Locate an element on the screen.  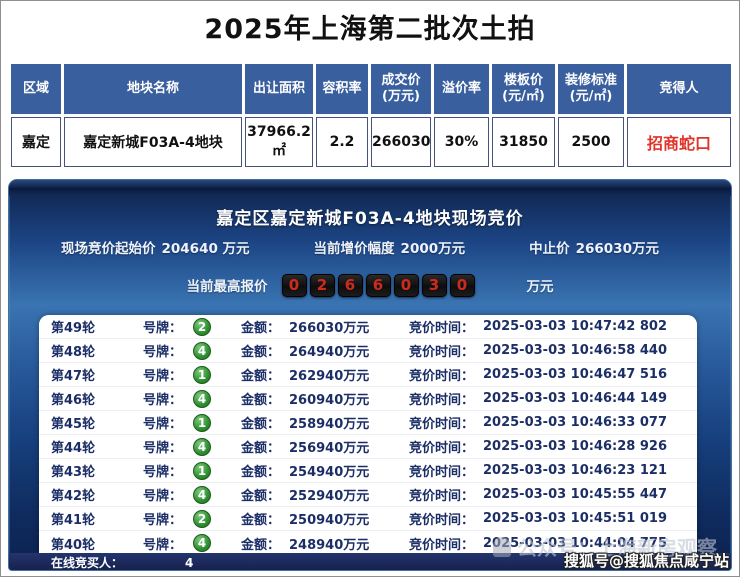
bid-time: 2025-03-03 10:45:55 447 is located at coordinates (575, 494).